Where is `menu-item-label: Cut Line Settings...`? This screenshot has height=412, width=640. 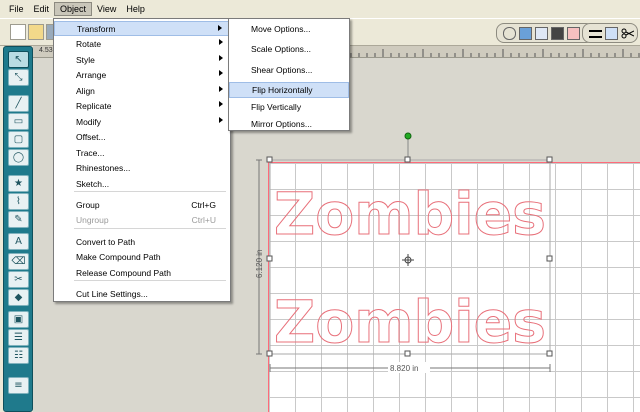 menu-item-label: Cut Line Settings... is located at coordinates (112, 293).